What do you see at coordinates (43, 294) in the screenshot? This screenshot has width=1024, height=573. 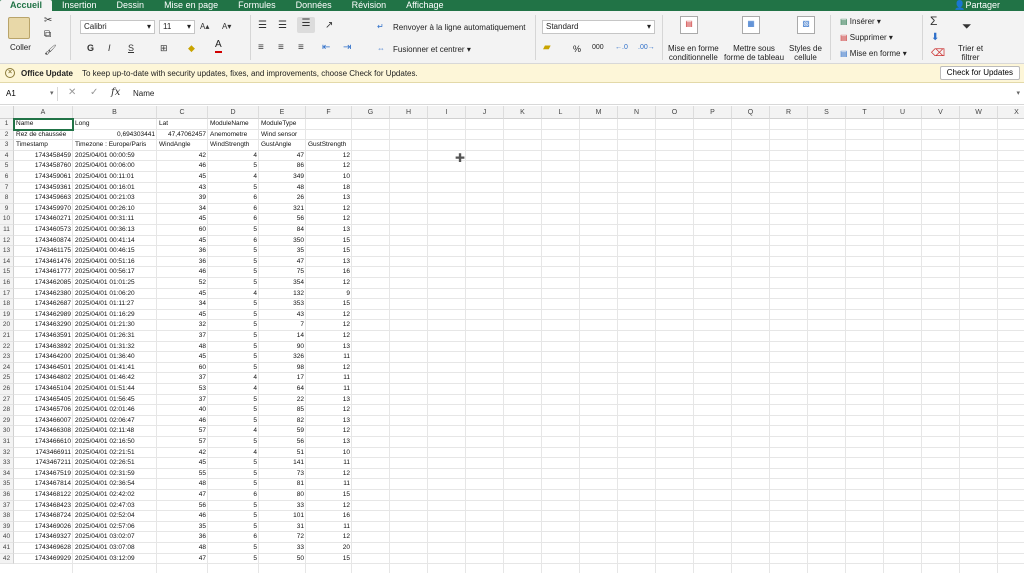 I see `cell: 1743462380` at bounding box center [43, 294].